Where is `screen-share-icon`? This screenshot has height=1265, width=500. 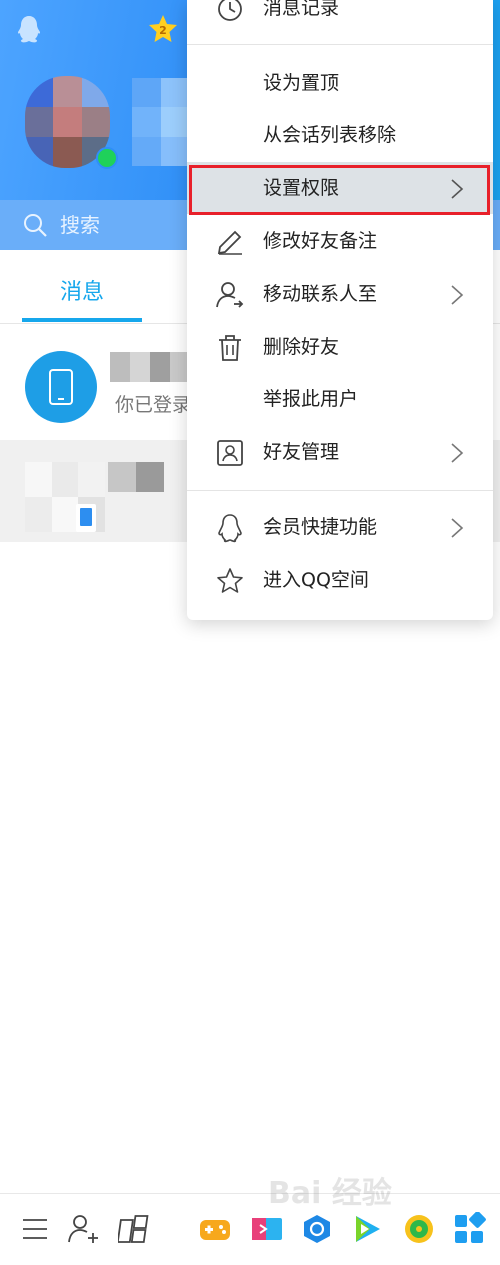
screen-share-icon is located at coordinates (267, 1229).